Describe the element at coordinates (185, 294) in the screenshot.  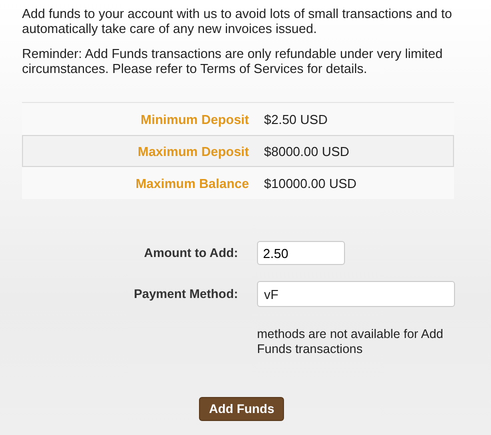
I see `payment-method-label: Payment Method:` at that location.